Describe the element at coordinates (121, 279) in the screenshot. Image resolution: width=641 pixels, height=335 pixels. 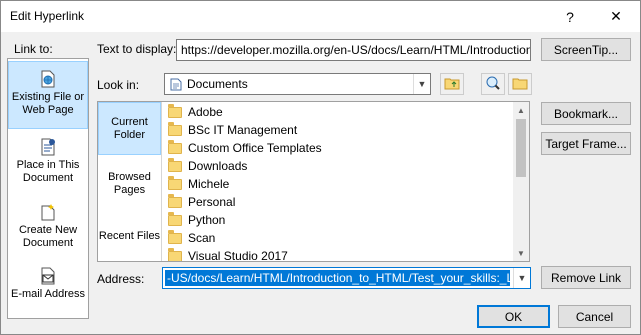
I see `address-label: Address:` at that location.